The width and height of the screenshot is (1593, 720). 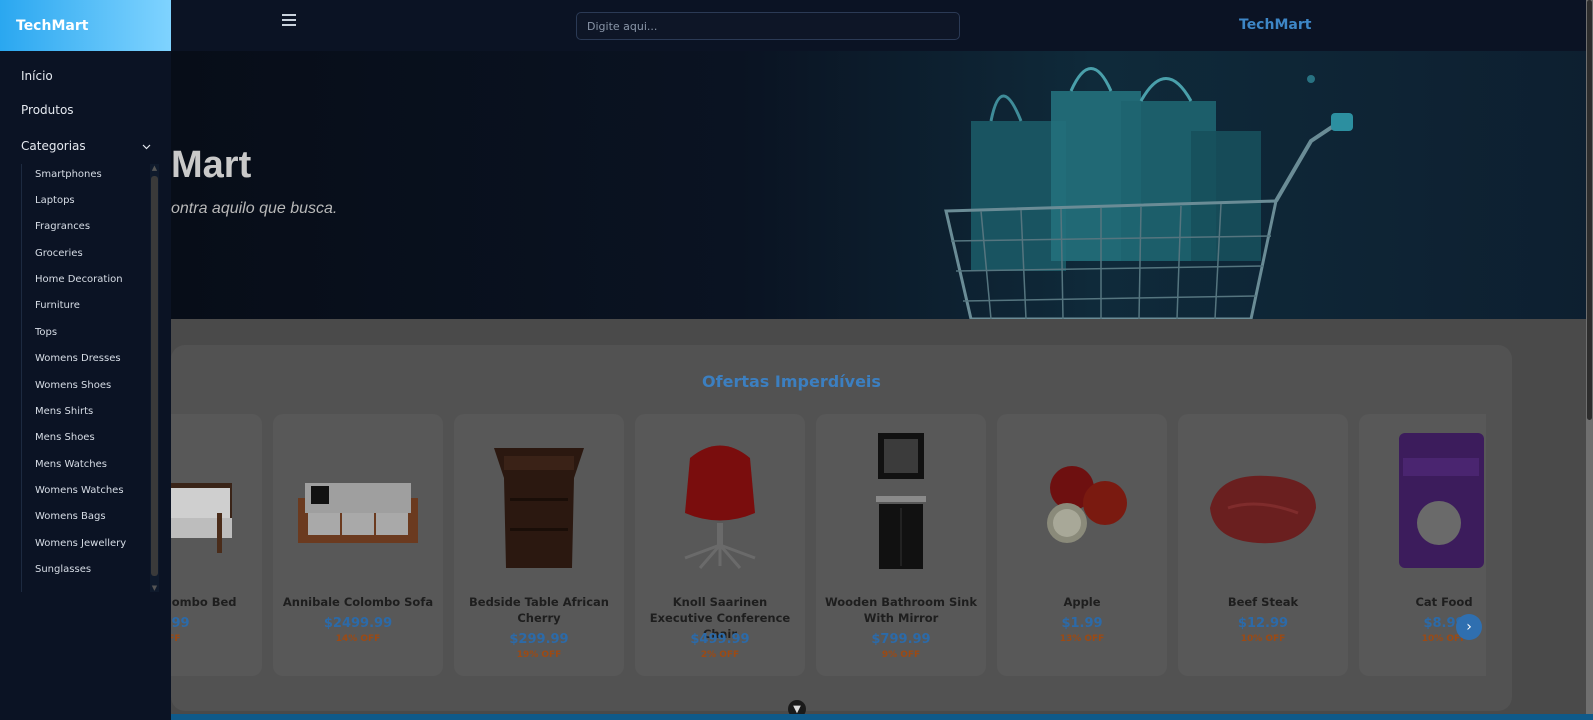 What do you see at coordinates (180, 623) in the screenshot?
I see `product-price: 899.99` at bounding box center [180, 623].